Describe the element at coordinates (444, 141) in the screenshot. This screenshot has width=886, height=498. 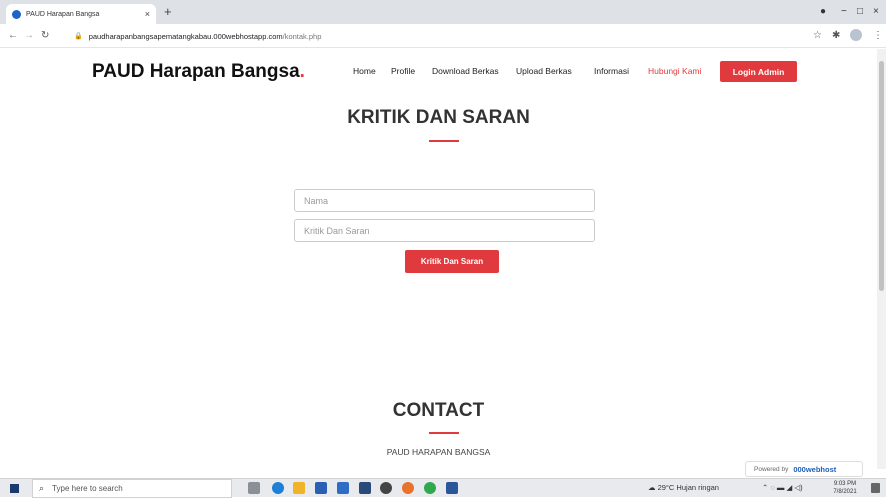
I see `form-title-divider` at that location.